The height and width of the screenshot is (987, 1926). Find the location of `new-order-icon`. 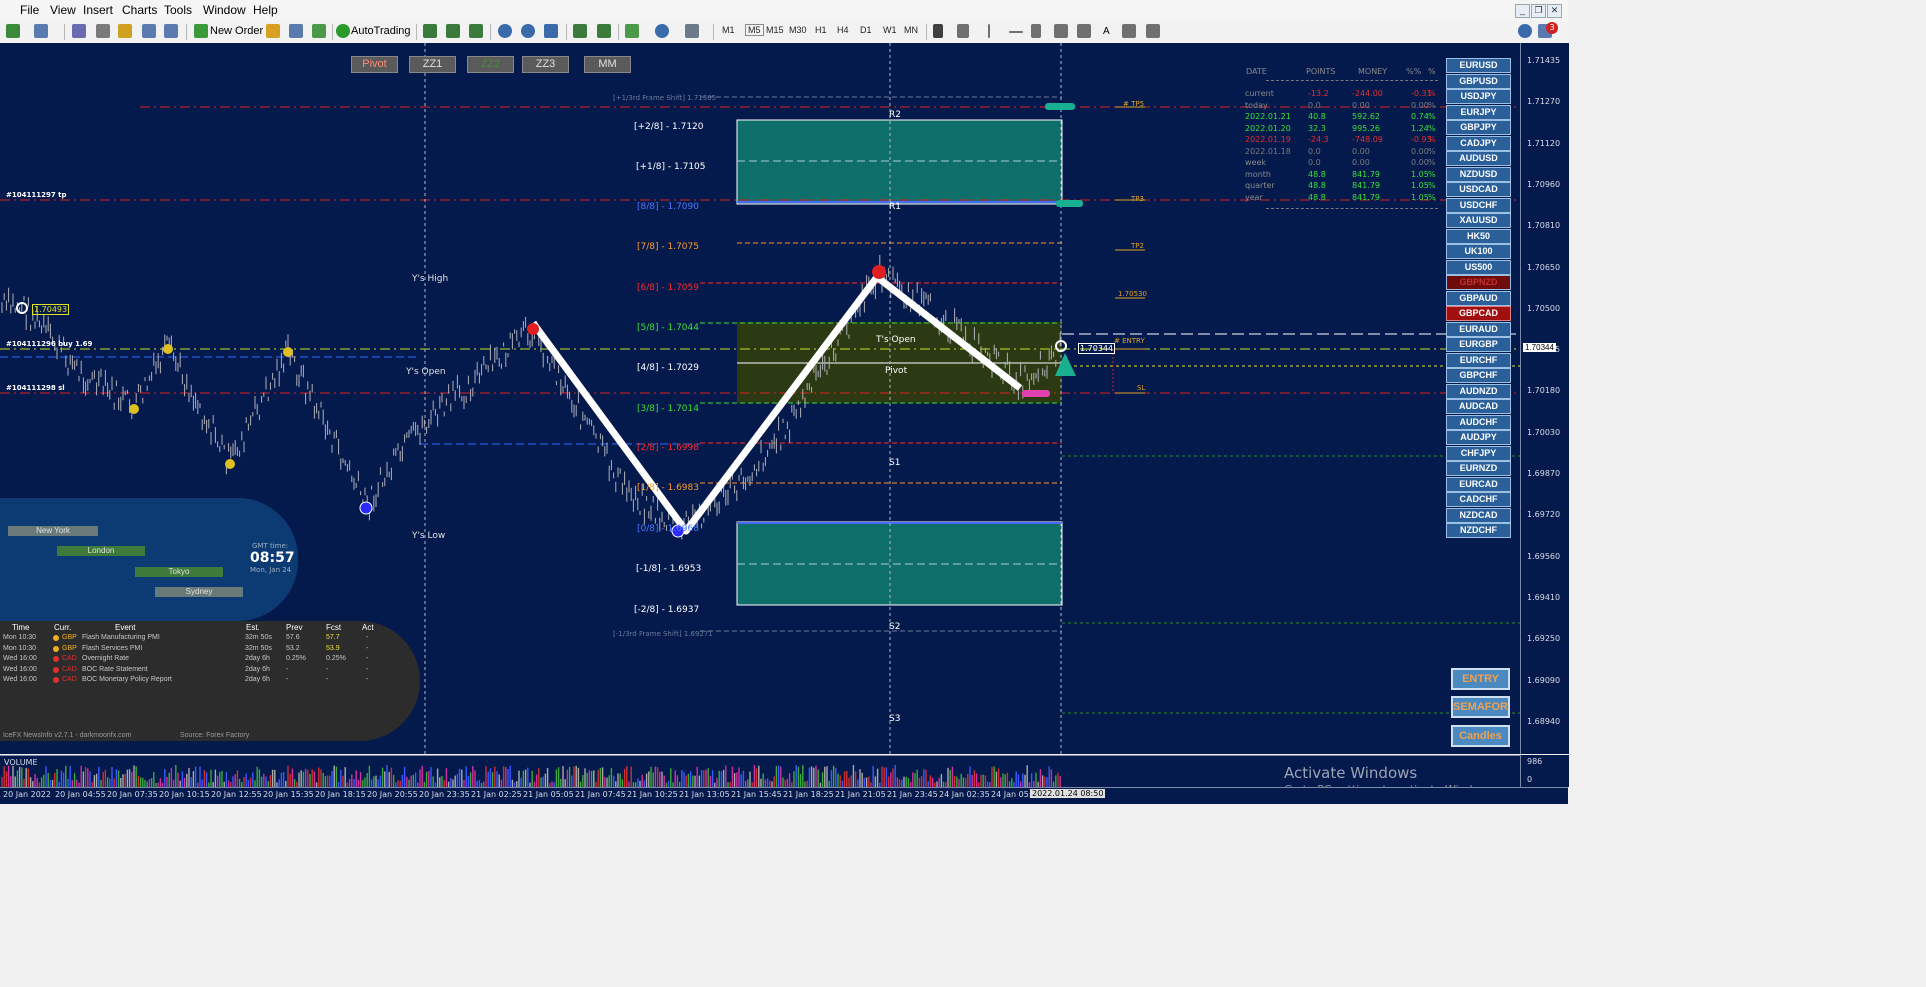

new-order-icon is located at coordinates (201, 31).